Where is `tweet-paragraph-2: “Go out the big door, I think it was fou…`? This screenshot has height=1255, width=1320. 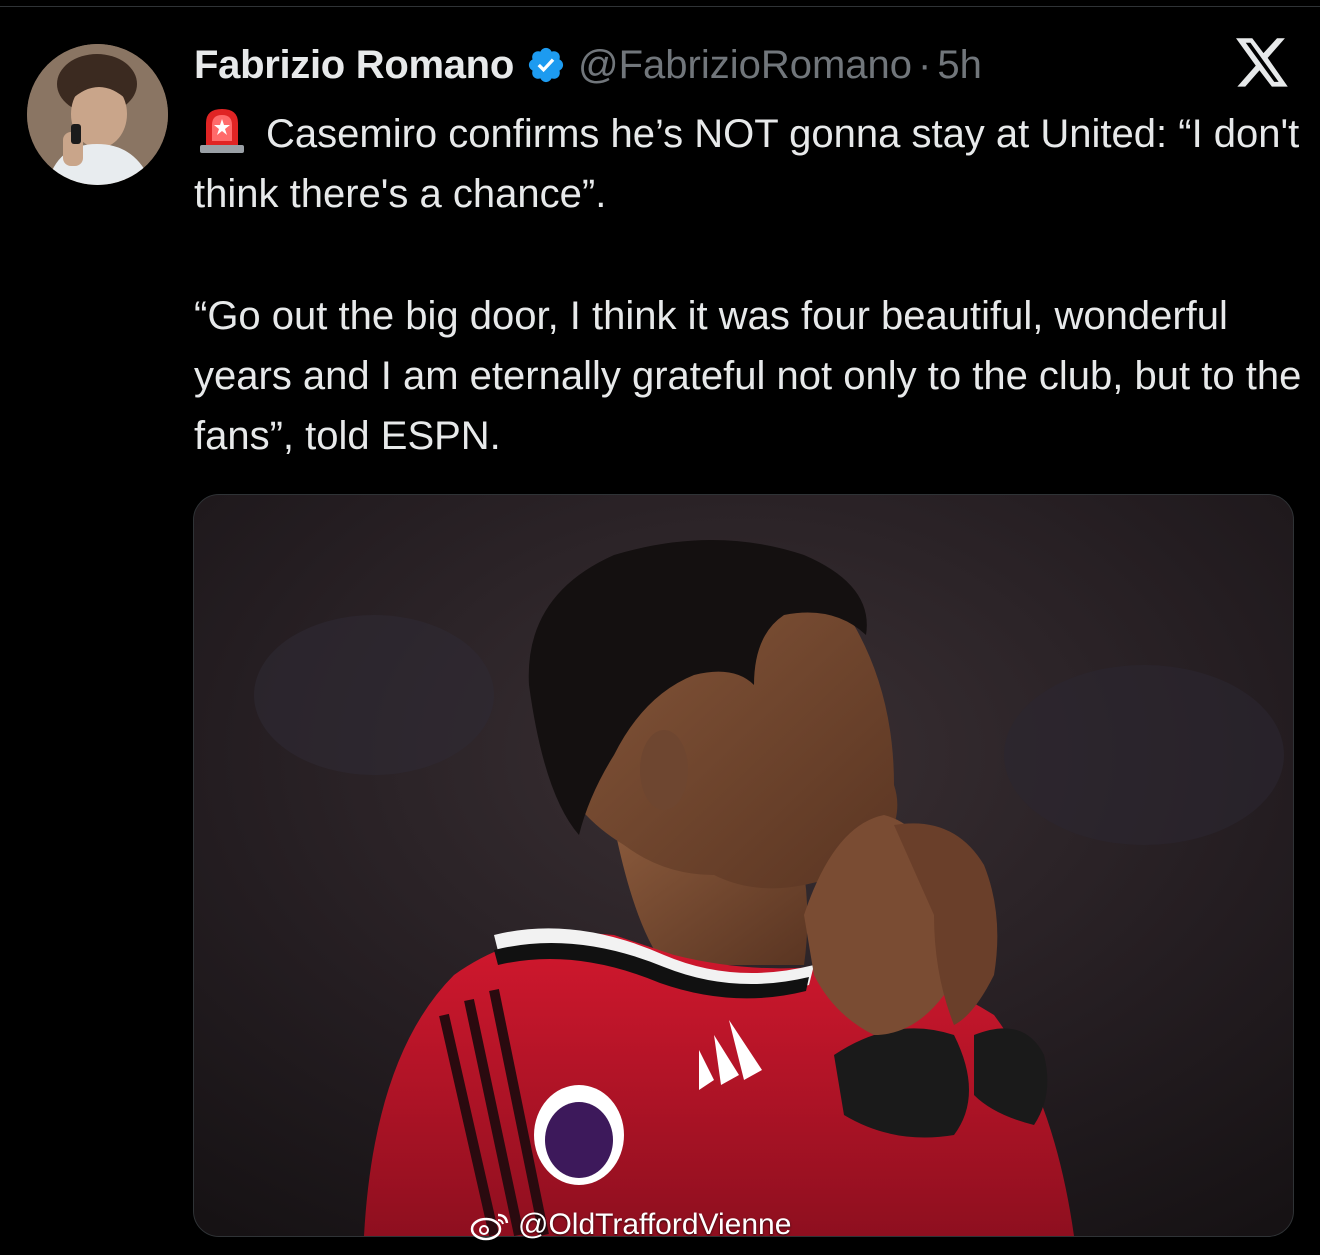
tweet-paragraph-2: “Go out the big door, I think it was fou… is located at coordinates (748, 376).